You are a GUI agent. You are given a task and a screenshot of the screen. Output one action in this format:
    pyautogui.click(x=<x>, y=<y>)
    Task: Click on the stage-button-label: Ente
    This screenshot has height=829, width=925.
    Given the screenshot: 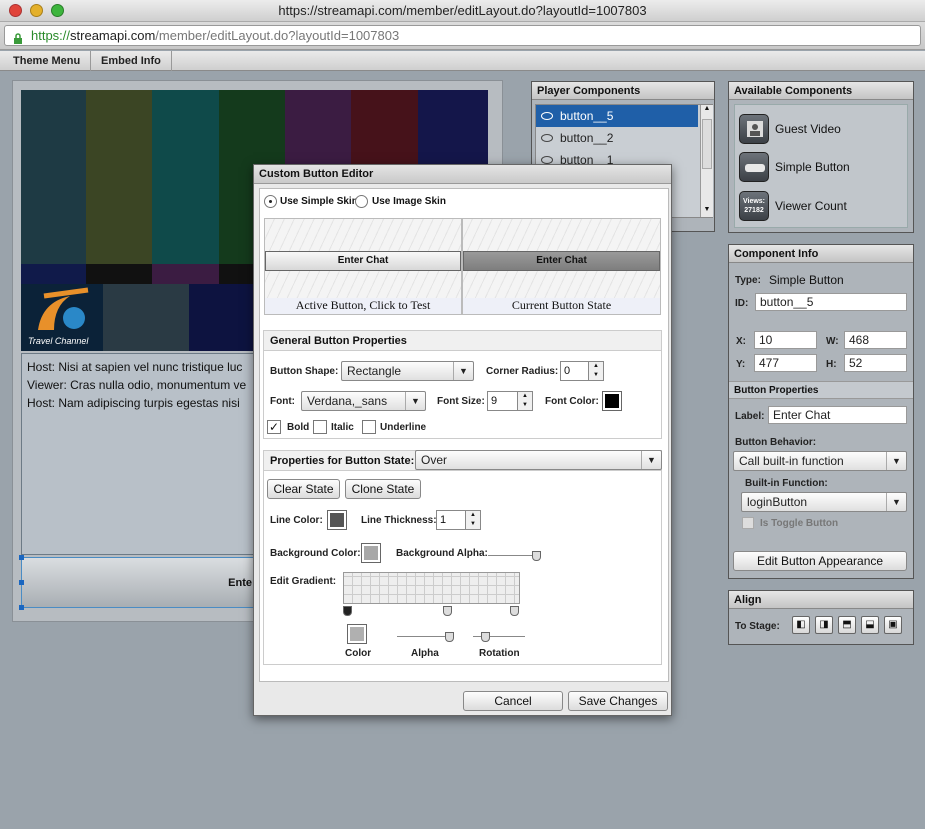 What is the action you would take?
    pyautogui.click(x=240, y=583)
    